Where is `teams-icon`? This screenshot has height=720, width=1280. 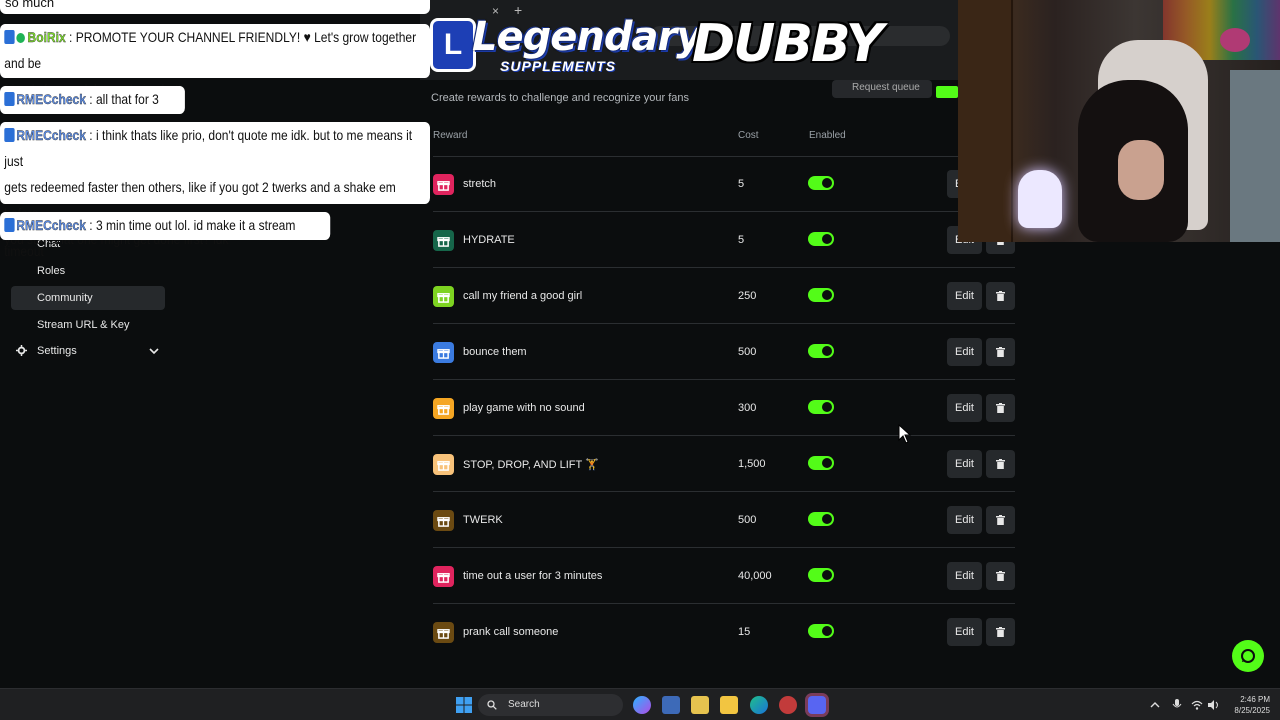 teams-icon is located at coordinates (671, 705).